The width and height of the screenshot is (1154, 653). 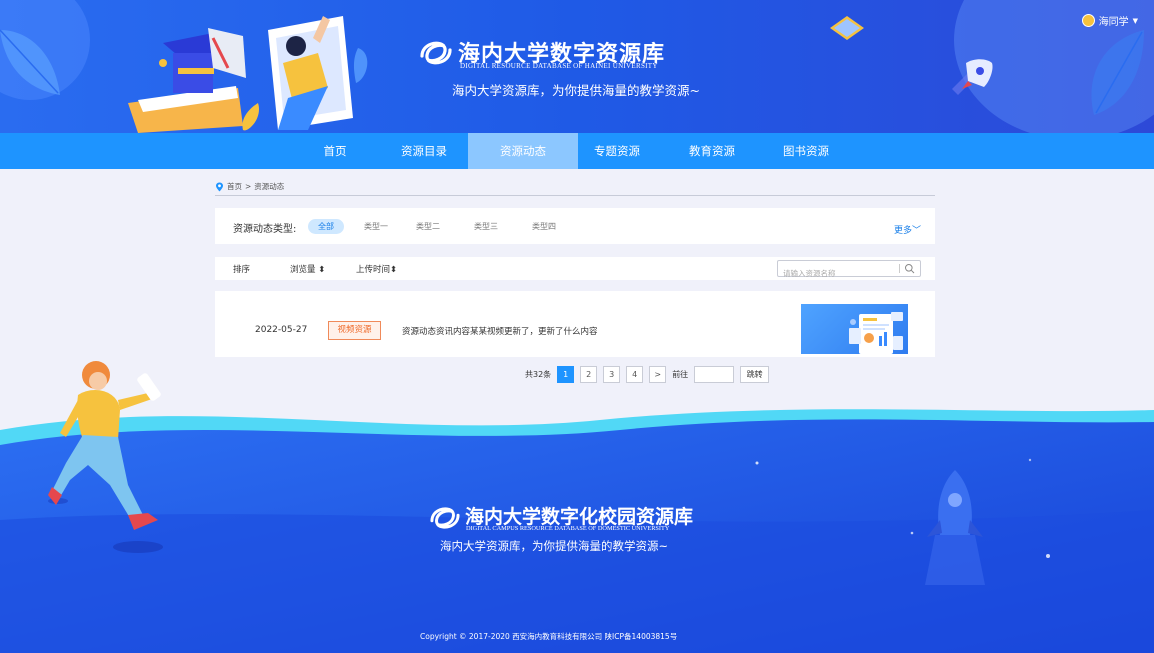 I want to click on list-item-date: 2022-05-27, so click(x=281, y=330).